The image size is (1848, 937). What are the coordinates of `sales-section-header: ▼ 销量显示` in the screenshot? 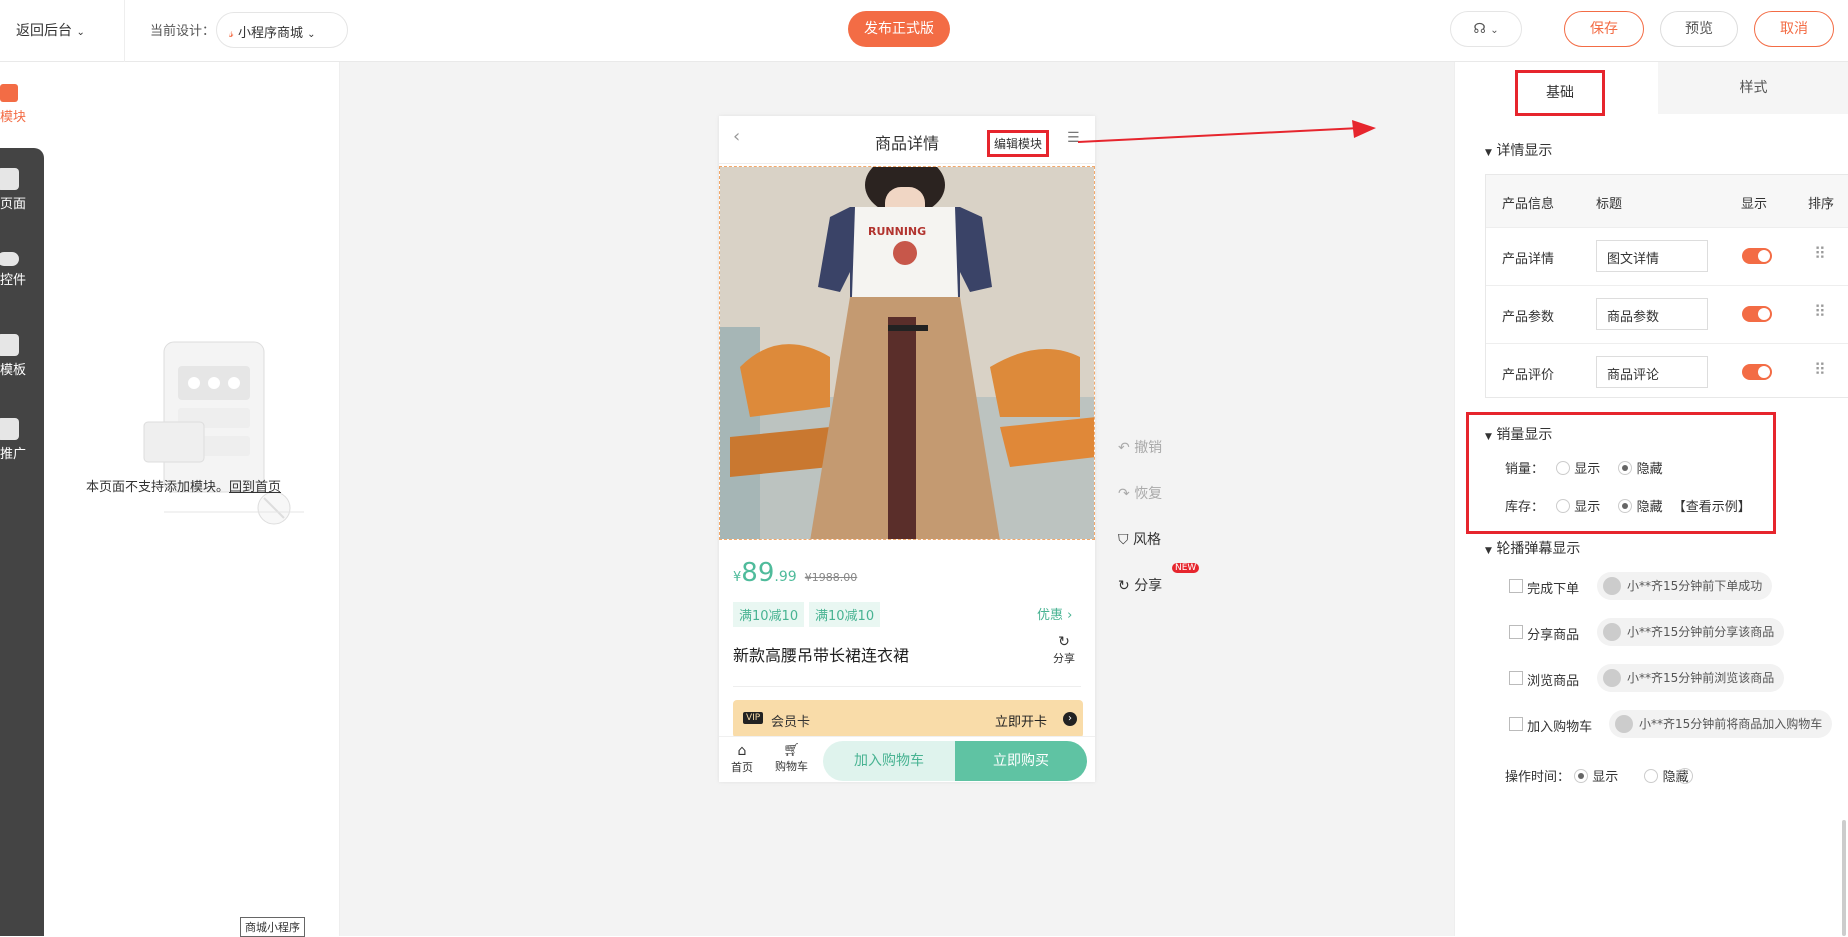 It's located at (1518, 434).